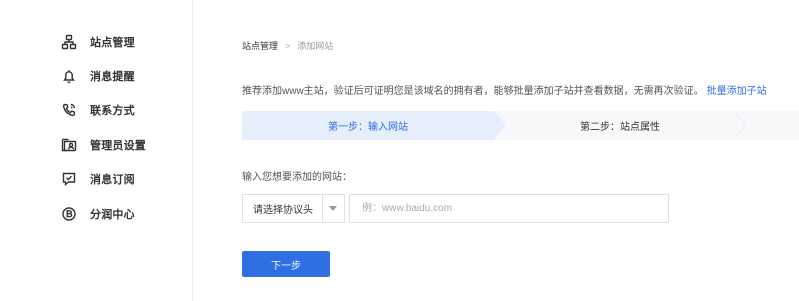 The width and height of the screenshot is (799, 301). I want to click on subscribe-icon, so click(69, 179).